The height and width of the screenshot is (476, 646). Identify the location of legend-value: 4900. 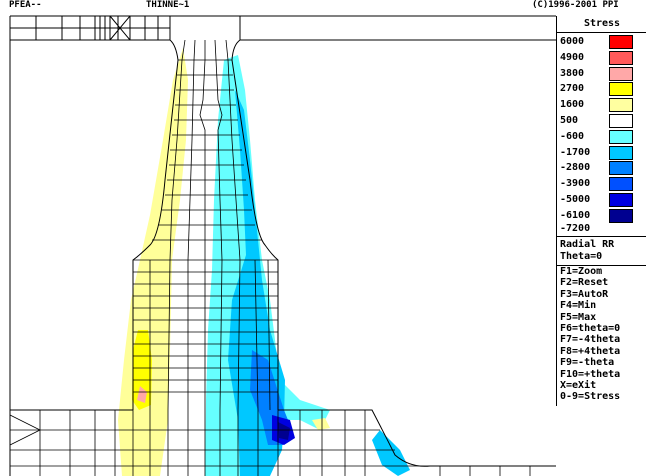
(572, 57).